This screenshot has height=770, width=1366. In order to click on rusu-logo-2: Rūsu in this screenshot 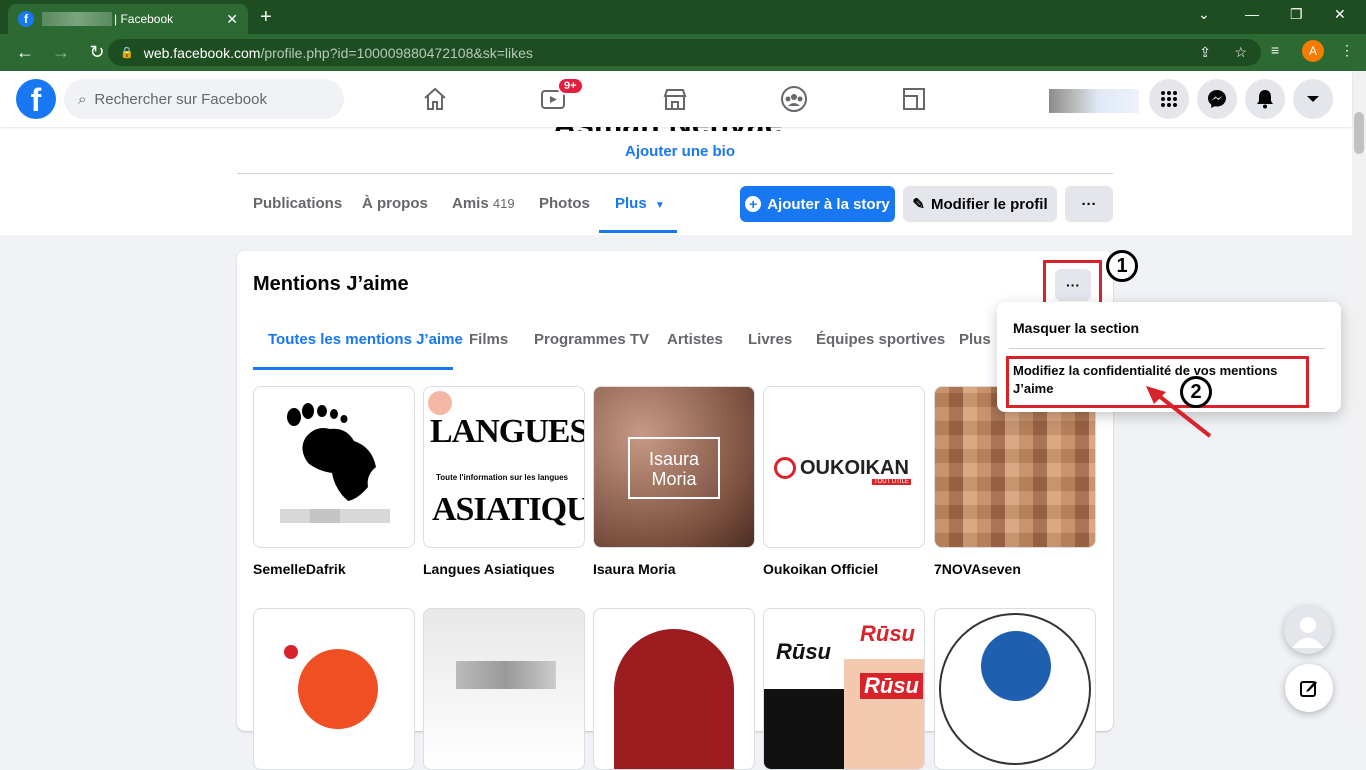, I will do `click(887, 633)`.